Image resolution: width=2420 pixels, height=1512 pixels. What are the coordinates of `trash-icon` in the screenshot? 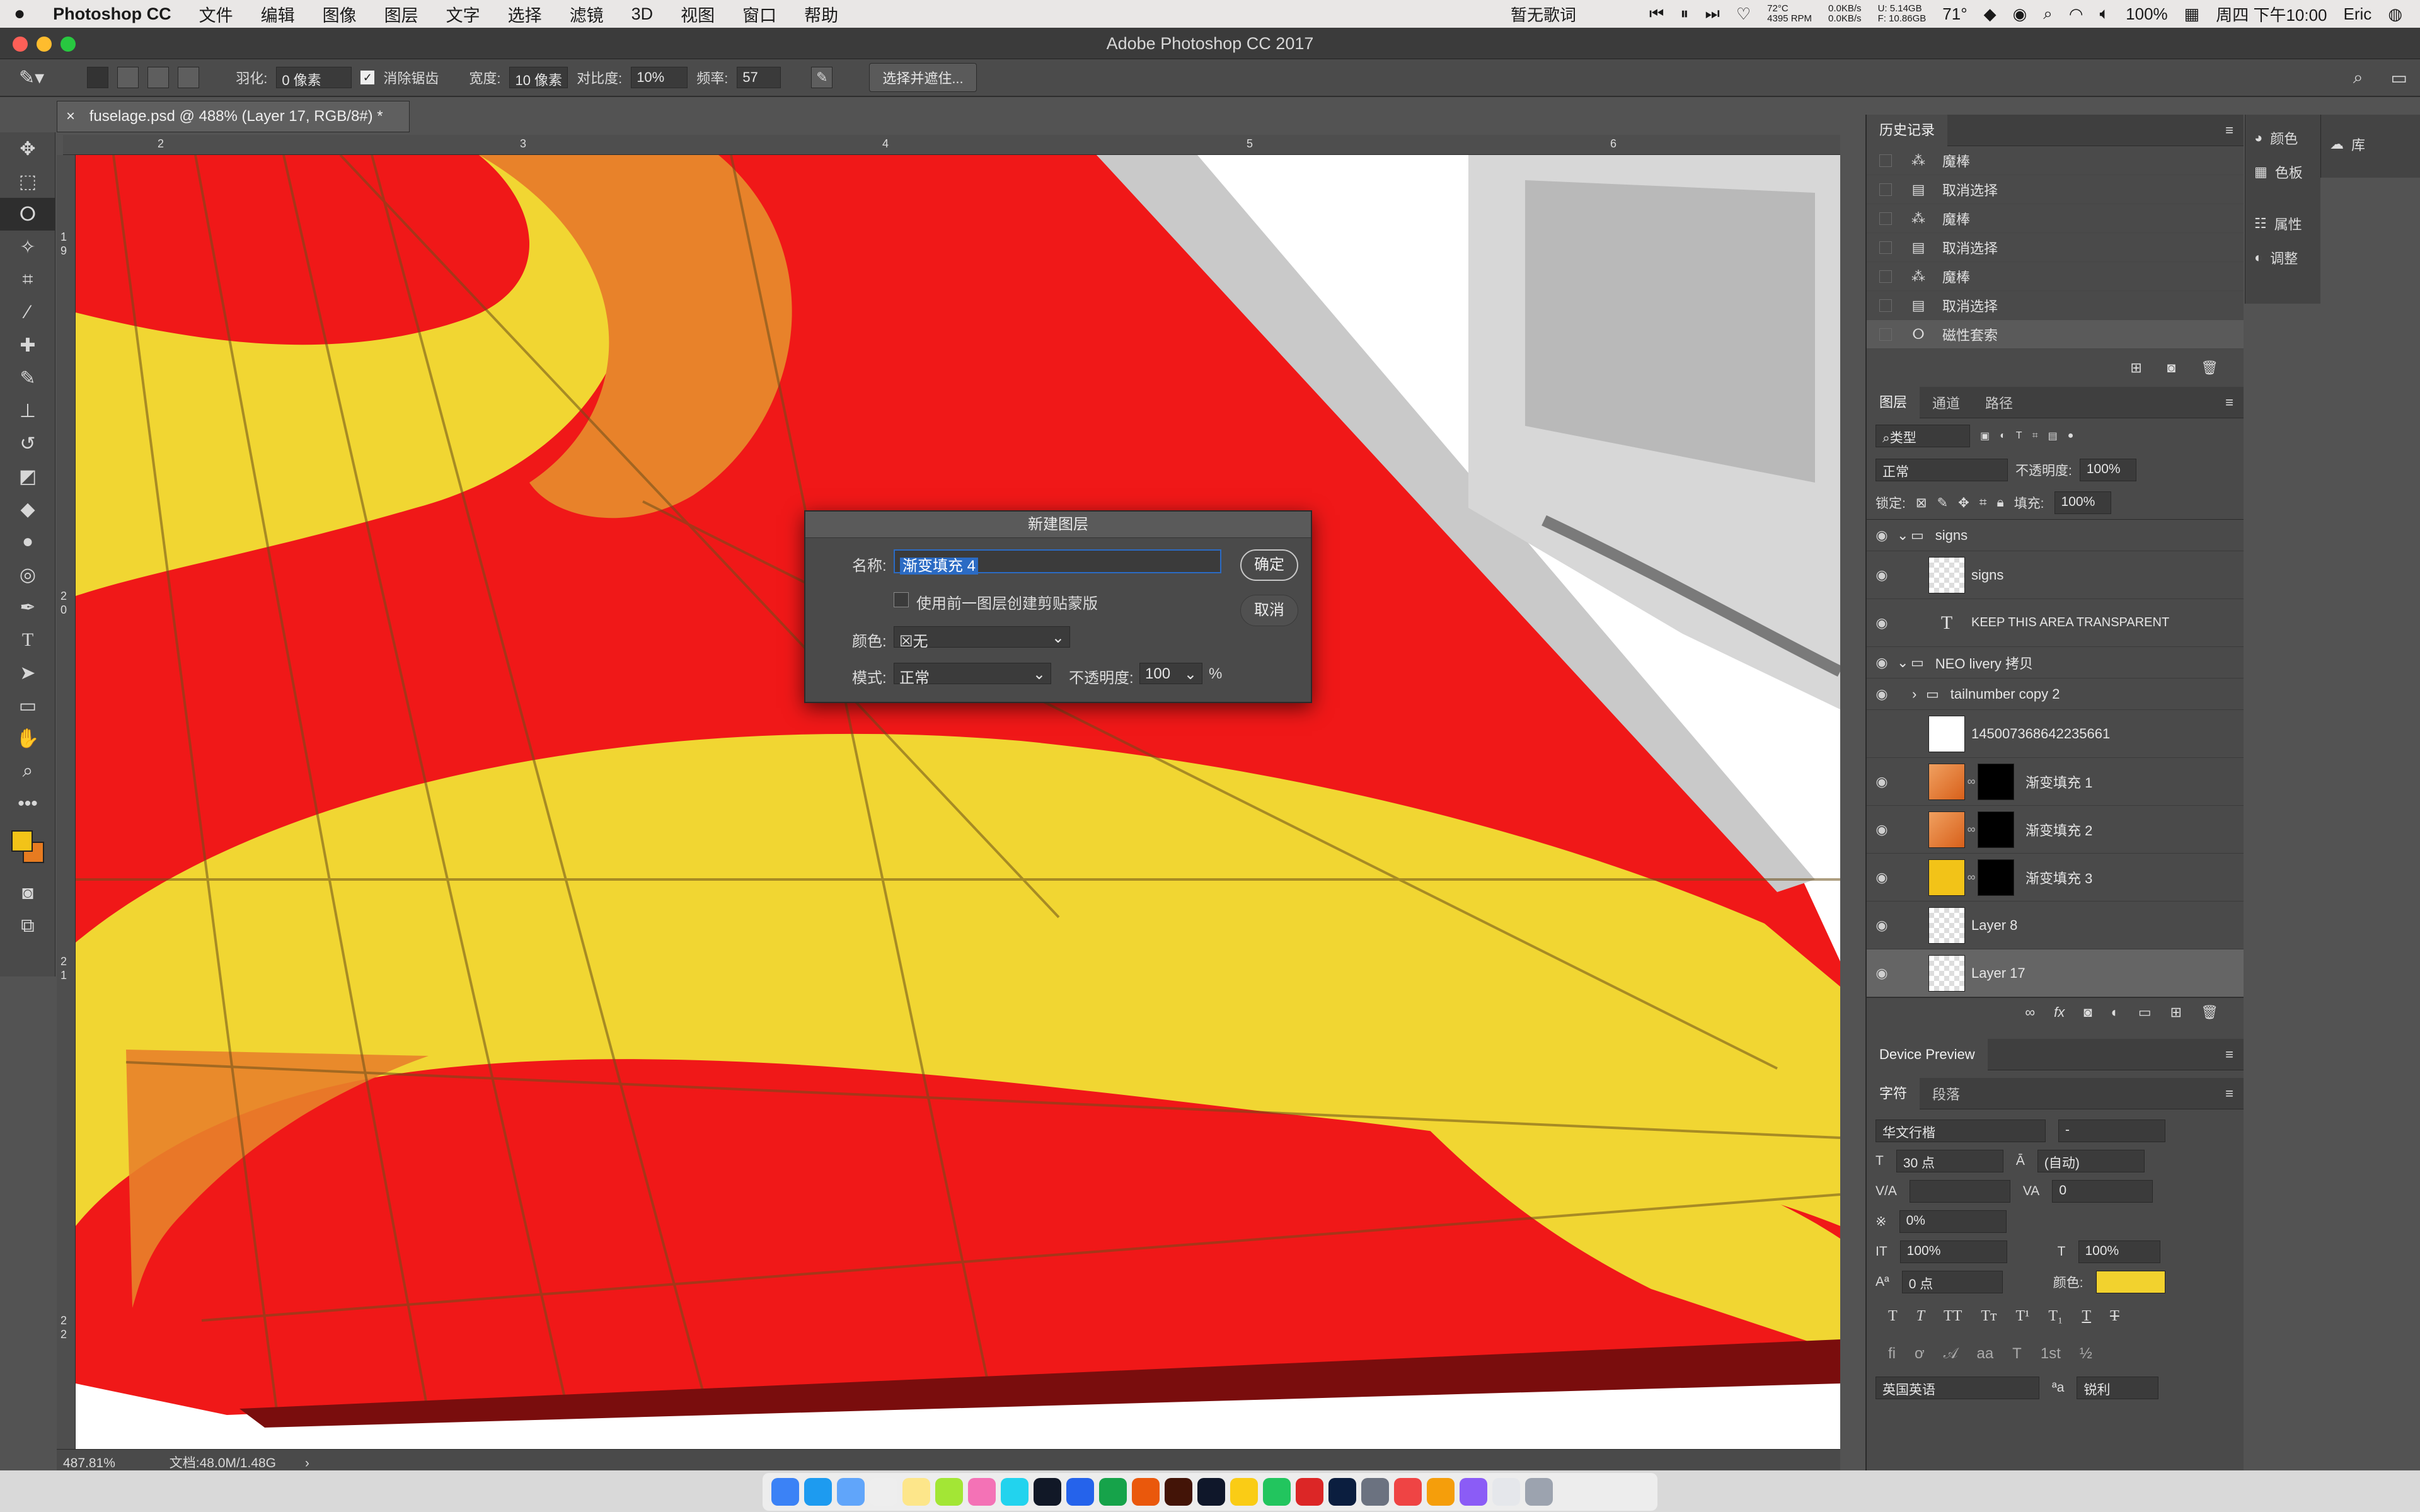 It's located at (1539, 1492).